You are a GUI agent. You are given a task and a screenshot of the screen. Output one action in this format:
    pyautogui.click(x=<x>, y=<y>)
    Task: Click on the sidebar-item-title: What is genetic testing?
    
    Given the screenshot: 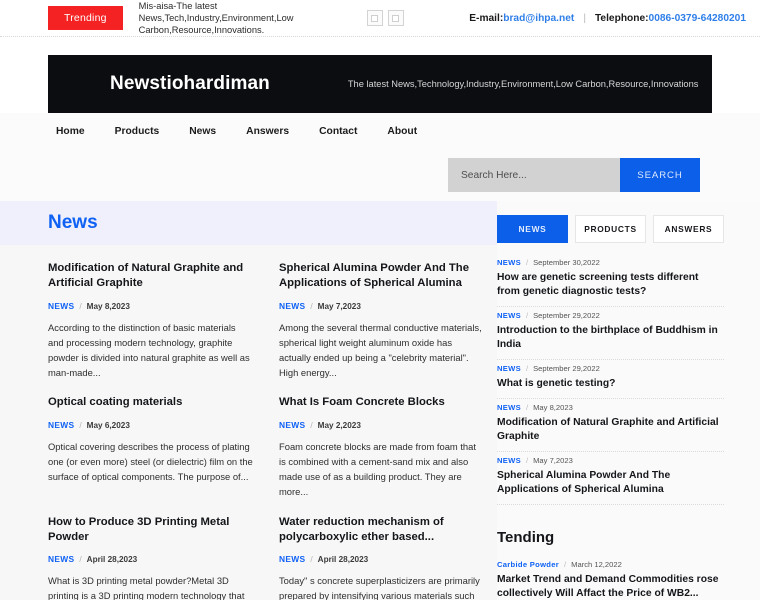 What is the action you would take?
    pyautogui.click(x=610, y=384)
    